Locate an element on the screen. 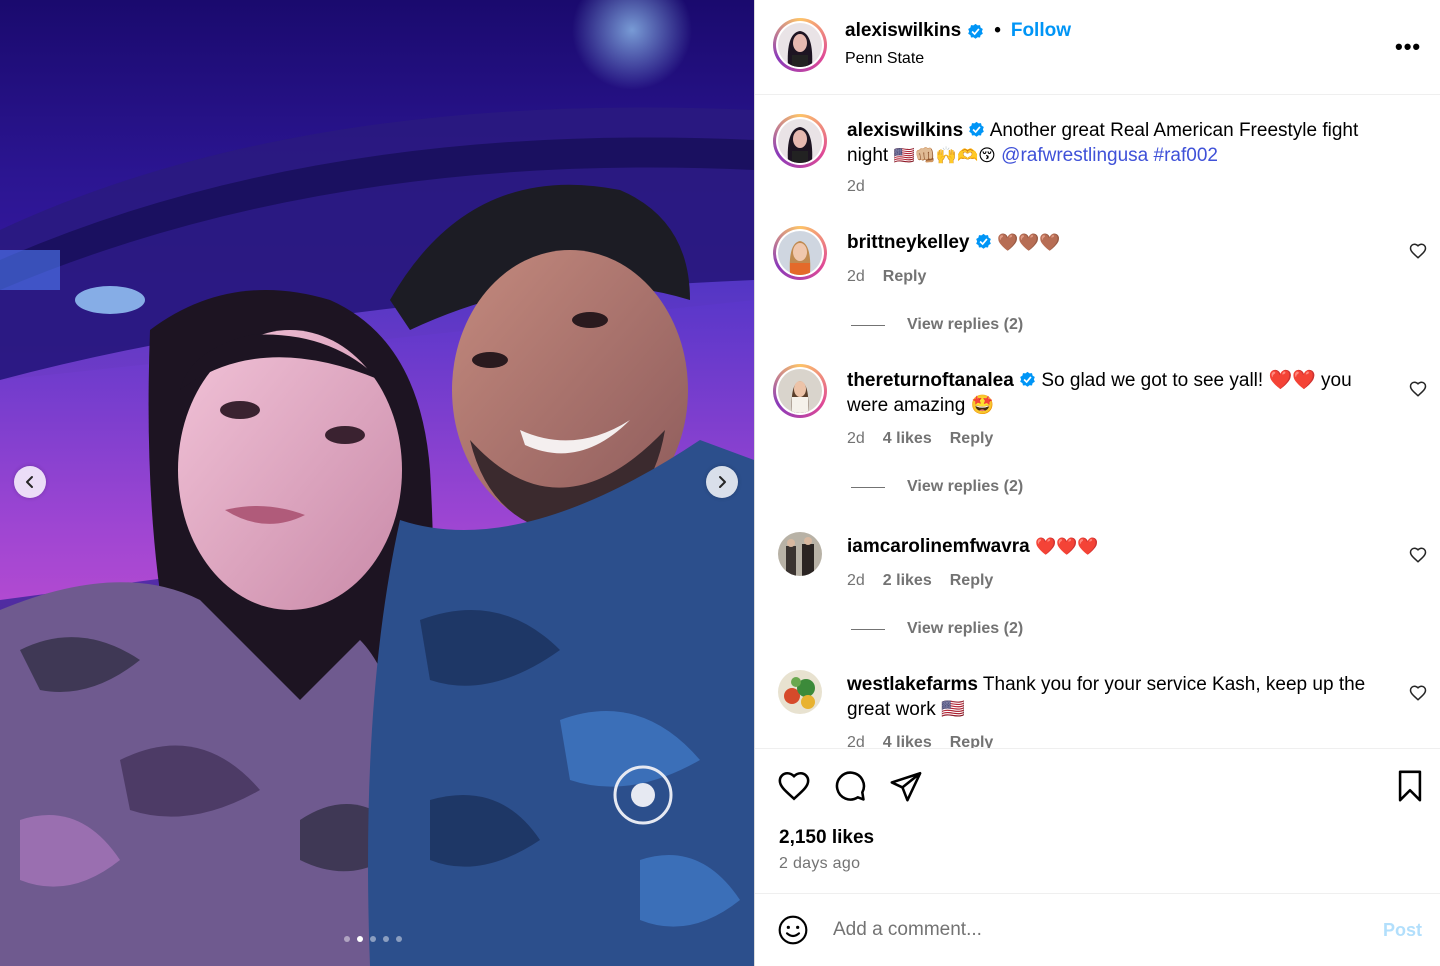  carousel-dots is located at coordinates (373, 939).